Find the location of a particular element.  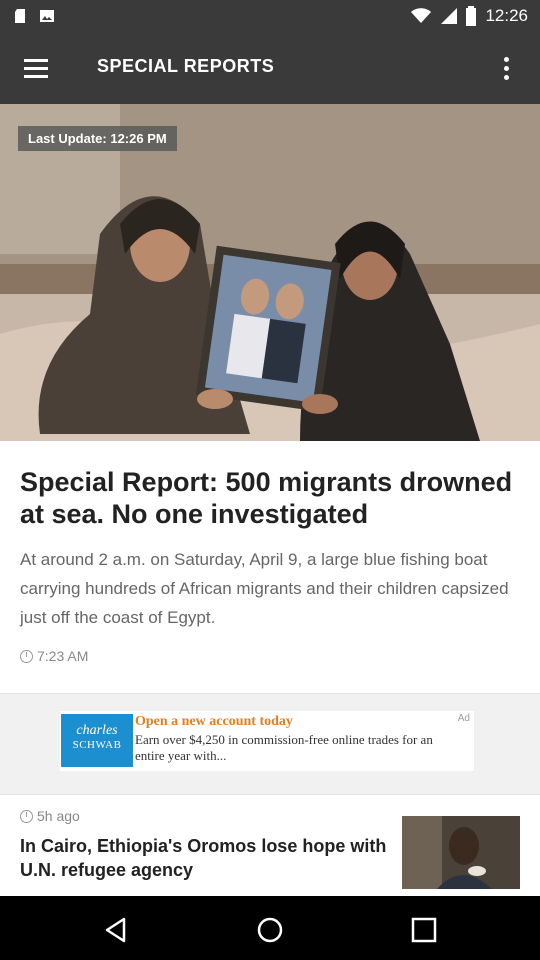

charles-schwab-logo: charles SCHWAB is located at coordinates (97, 740).